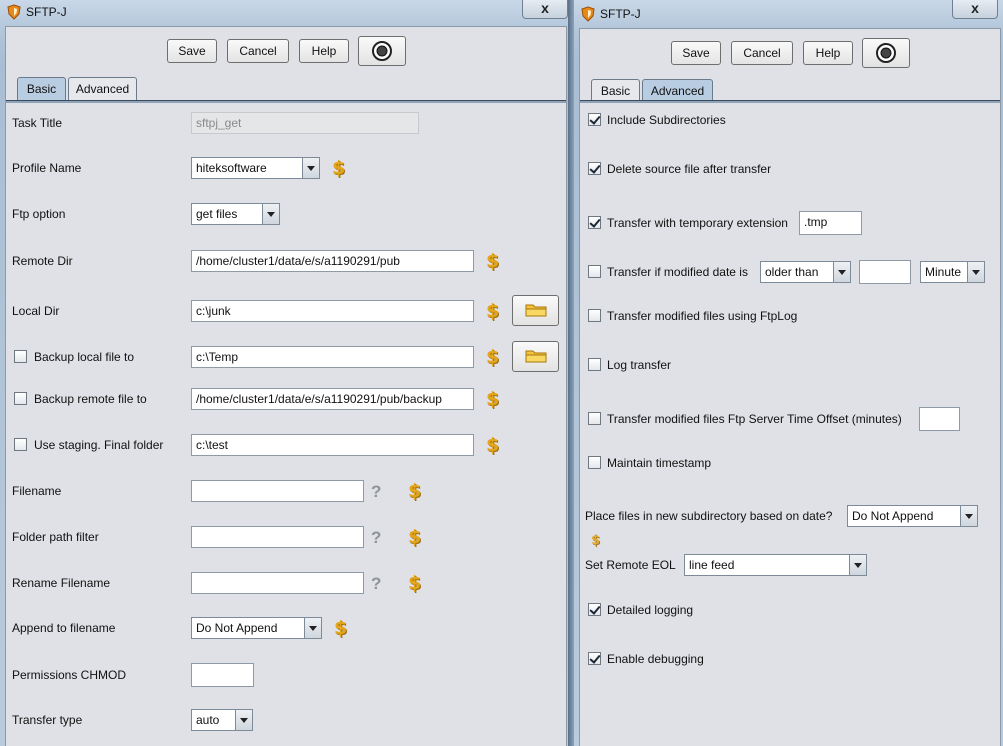  I want to click on folder-path-filter-label: Folder path filter, so click(55, 537).